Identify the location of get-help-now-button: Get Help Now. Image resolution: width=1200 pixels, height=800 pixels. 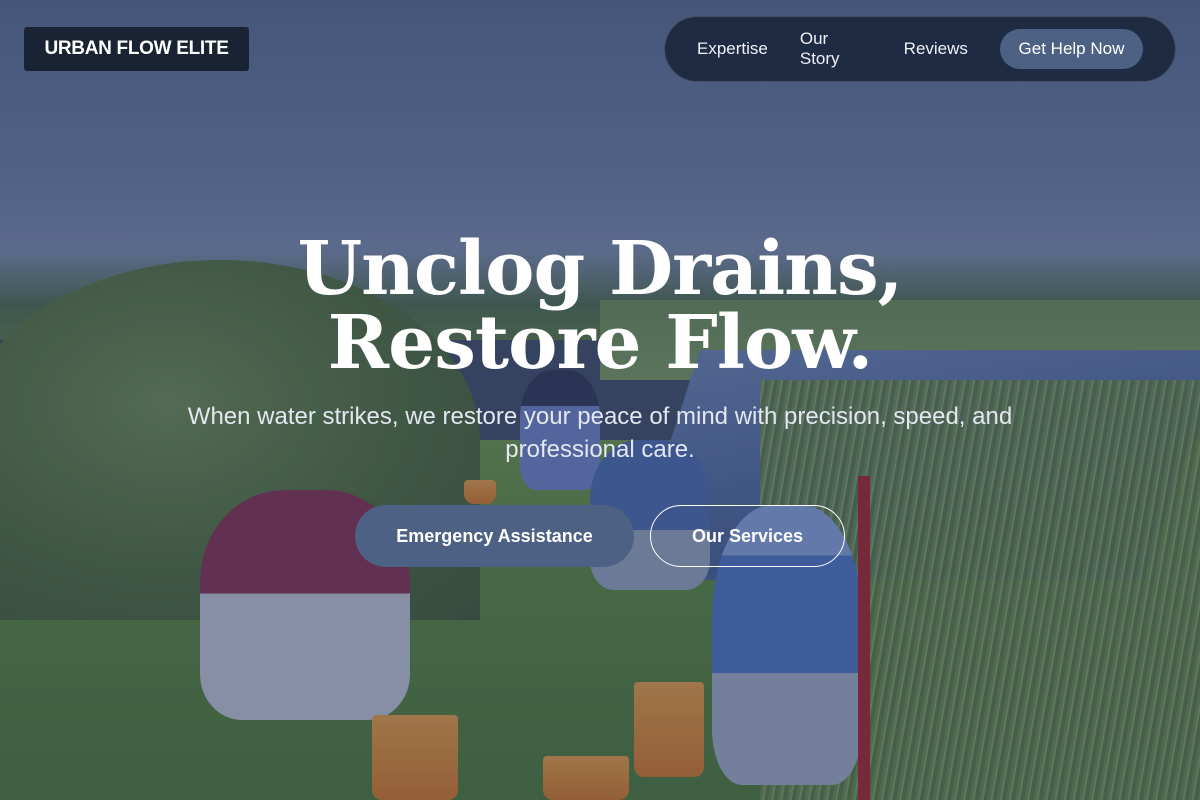
(1071, 49).